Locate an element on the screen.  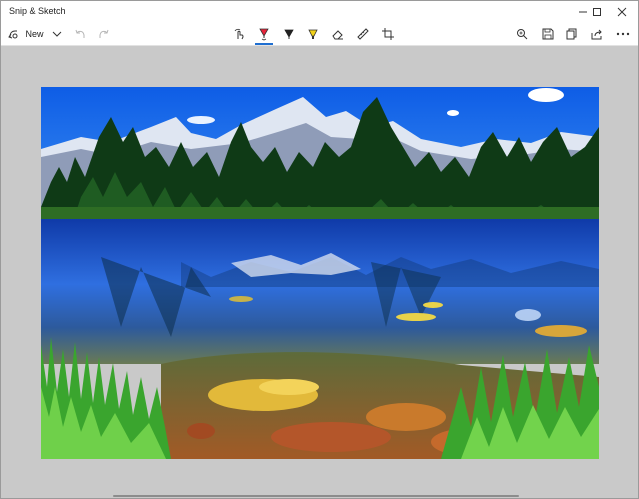
close-icon is located at coordinates (622, 12).